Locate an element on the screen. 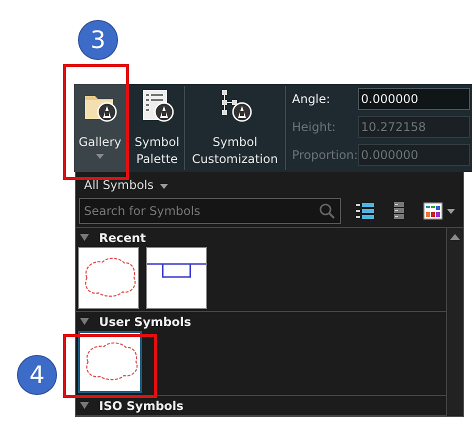  filter-dropdown: All Symbols is located at coordinates (126, 185).